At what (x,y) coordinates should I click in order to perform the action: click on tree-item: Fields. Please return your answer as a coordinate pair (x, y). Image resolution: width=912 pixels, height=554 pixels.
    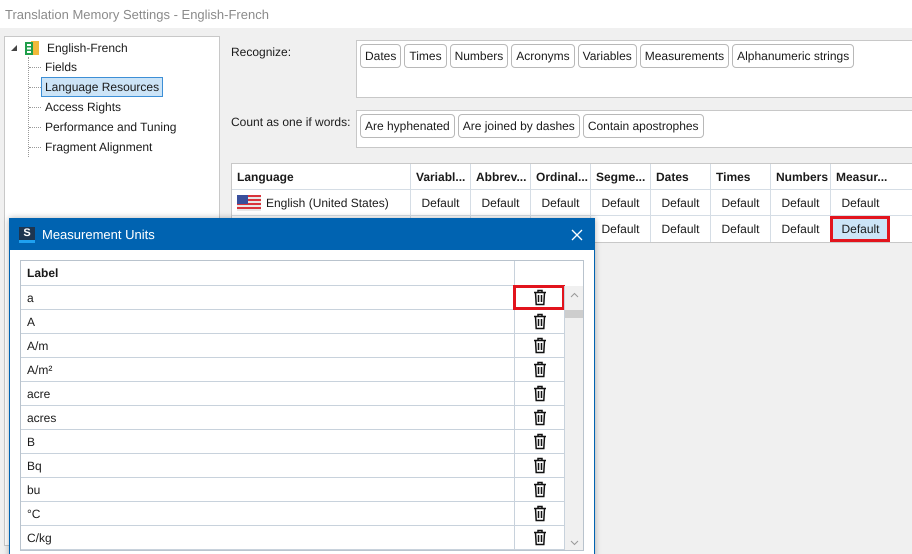
    Looking at the image, I should click on (61, 67).